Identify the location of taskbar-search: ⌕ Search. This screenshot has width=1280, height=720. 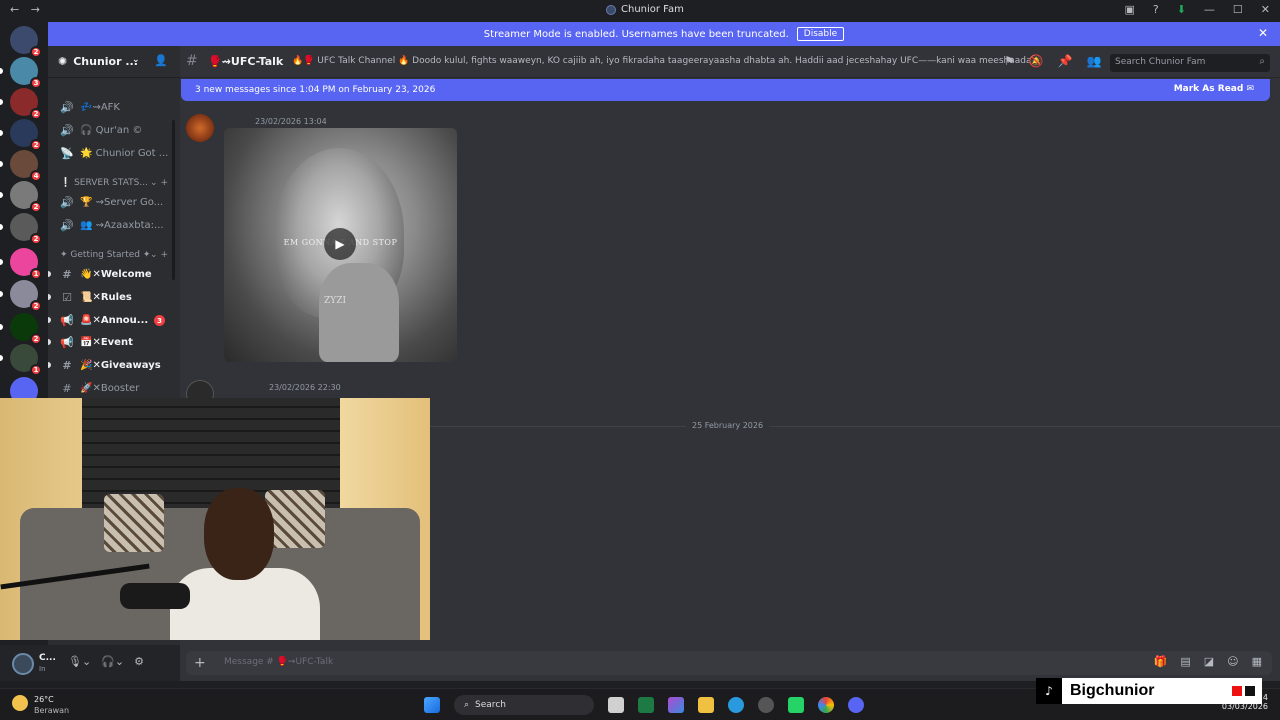
(524, 705).